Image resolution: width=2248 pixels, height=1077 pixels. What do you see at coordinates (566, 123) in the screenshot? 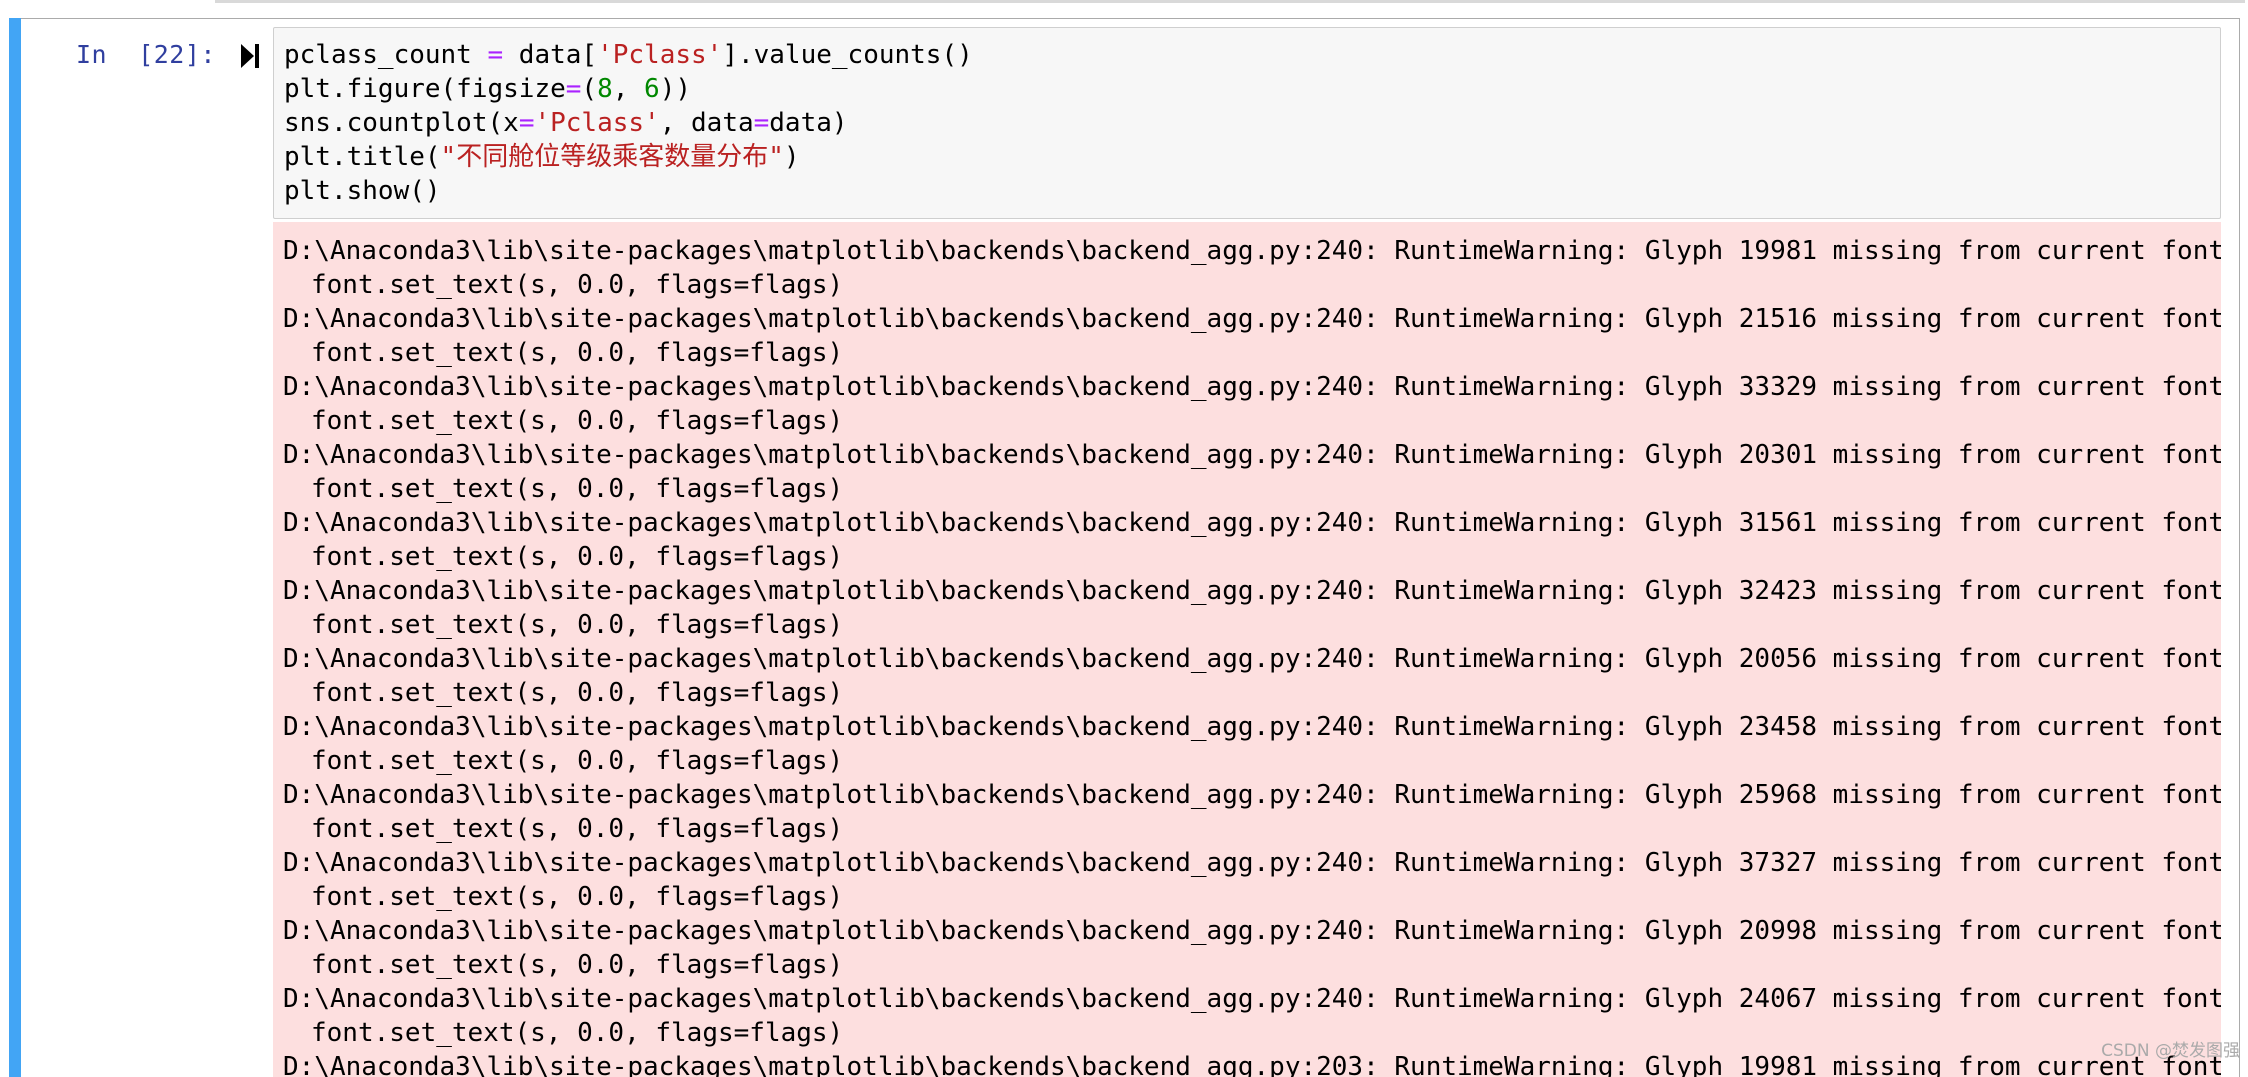
I see `code-line-3: sns.countplot(x='Pclass', data=data)` at bounding box center [566, 123].